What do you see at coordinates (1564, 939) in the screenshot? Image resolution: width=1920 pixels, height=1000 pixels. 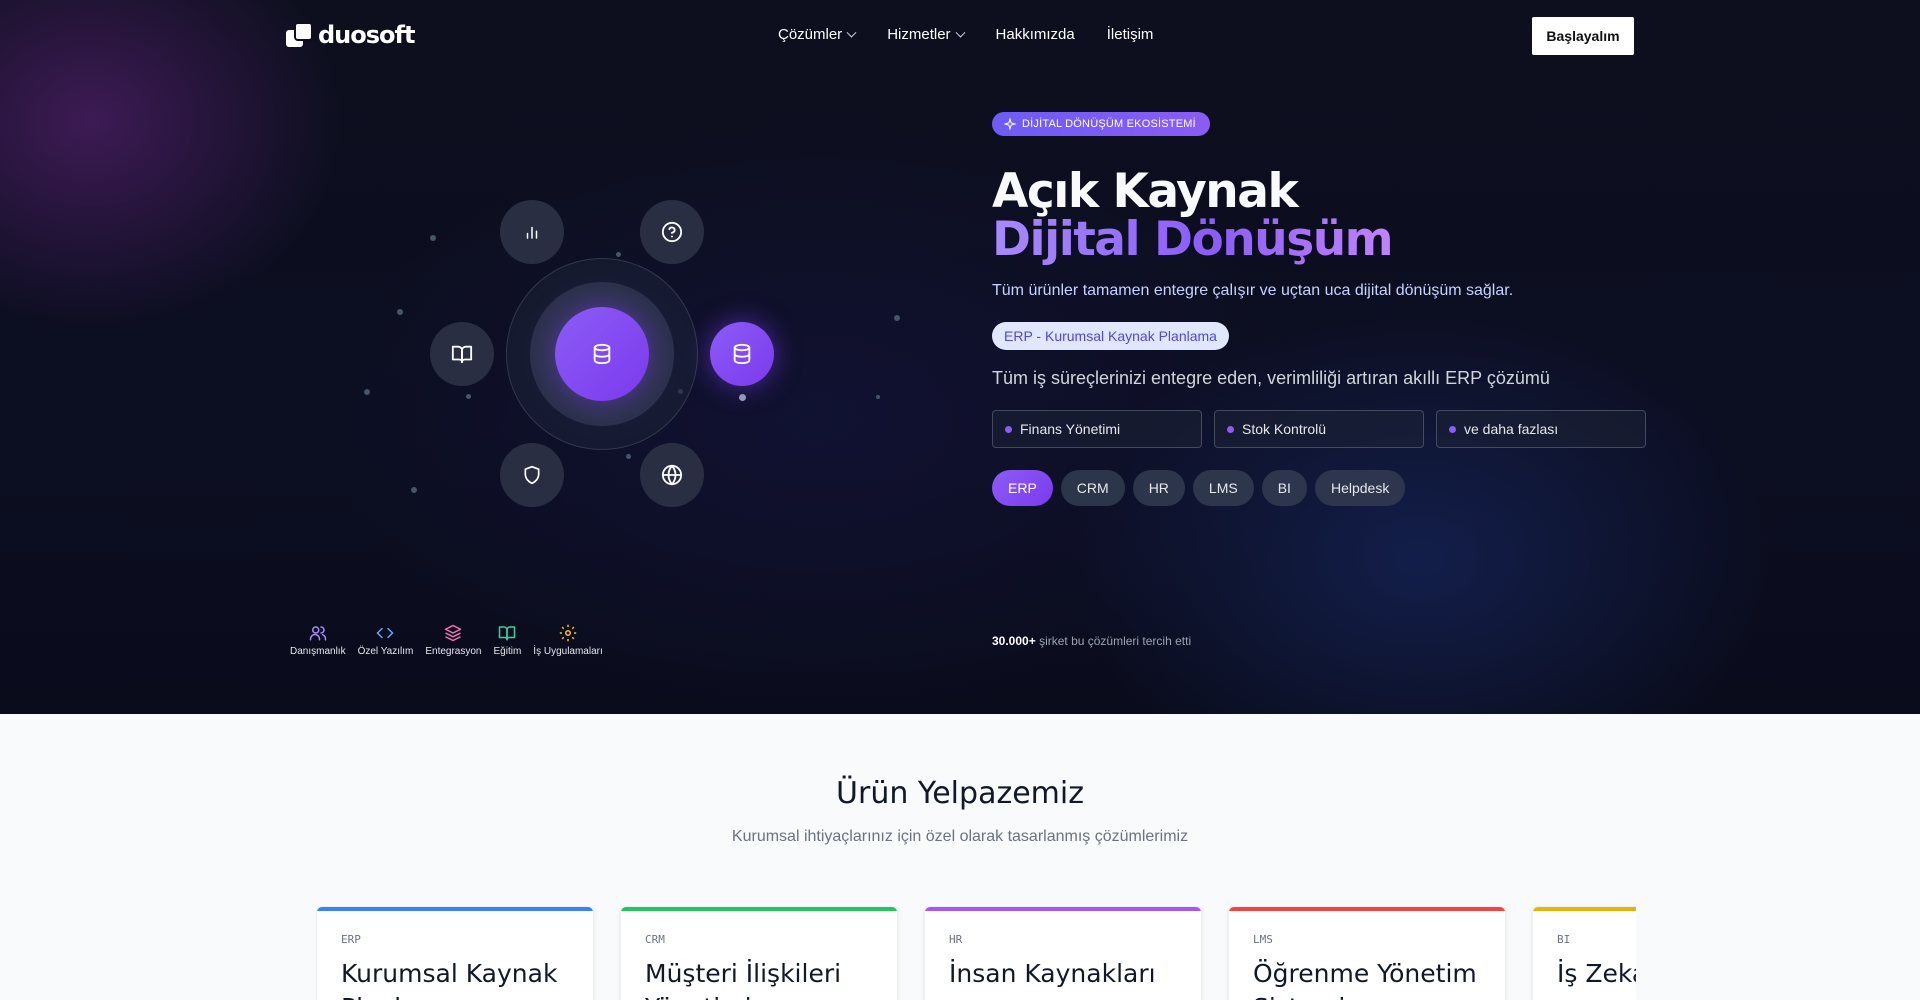 I see `card-code: BI` at bounding box center [1564, 939].